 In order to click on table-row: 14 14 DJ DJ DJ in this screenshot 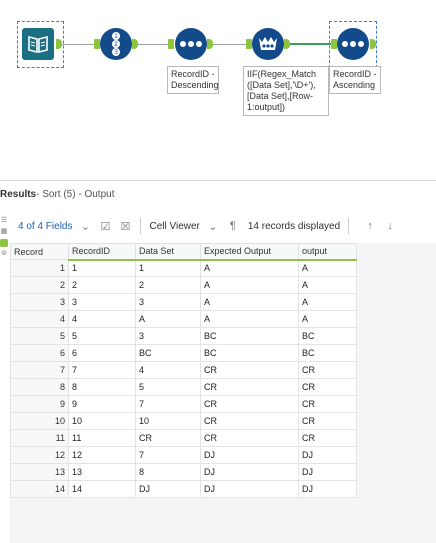, I will do `click(183, 489)`.